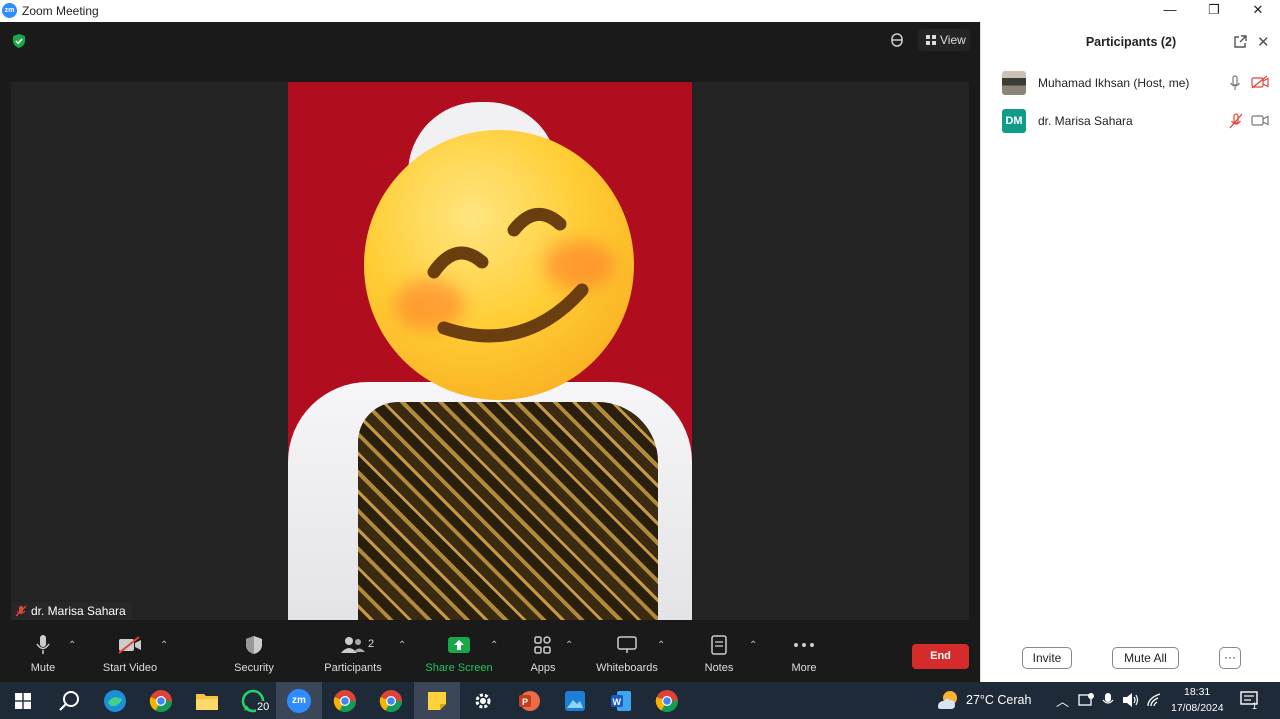 The image size is (1280, 719). I want to click on audio-options-caret: ⌃, so click(72, 645).